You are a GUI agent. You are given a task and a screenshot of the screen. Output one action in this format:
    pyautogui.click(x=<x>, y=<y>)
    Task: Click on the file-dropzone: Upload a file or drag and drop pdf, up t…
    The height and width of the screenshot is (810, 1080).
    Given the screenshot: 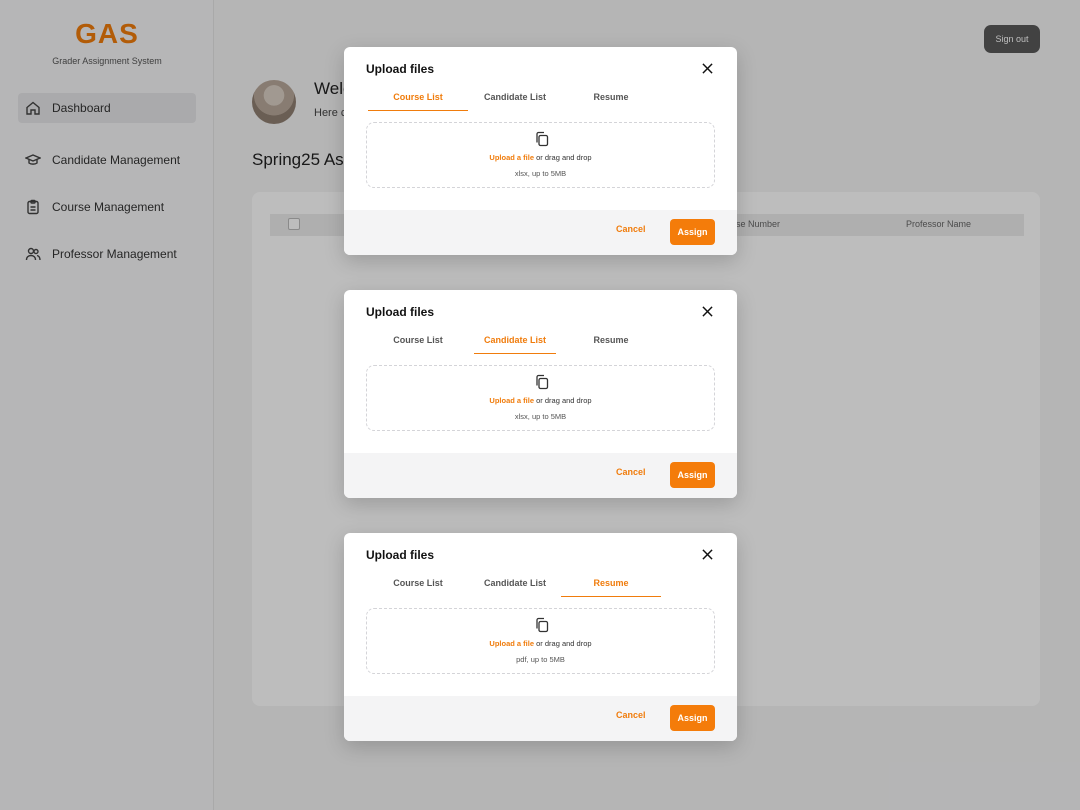 What is the action you would take?
    pyautogui.click(x=540, y=641)
    